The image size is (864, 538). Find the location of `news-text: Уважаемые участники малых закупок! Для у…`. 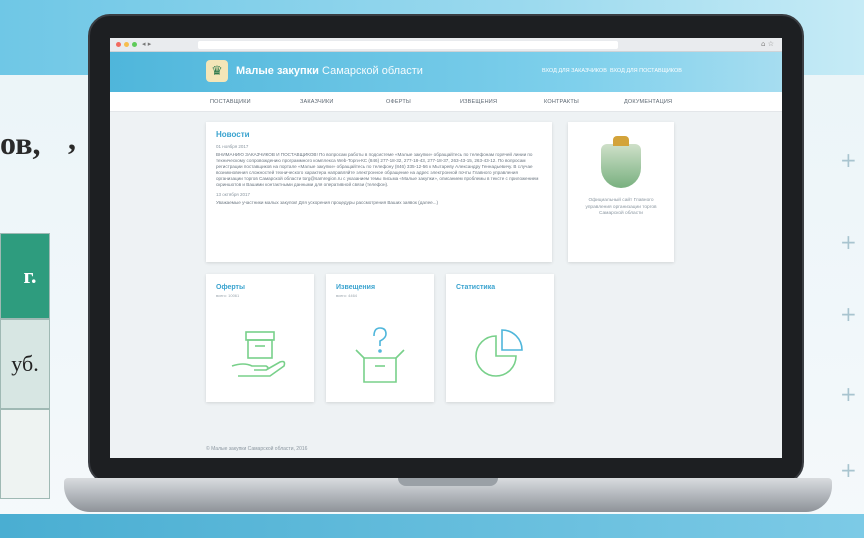

news-text: Уважаемые участники малых закупок! Для у… is located at coordinates (379, 203).